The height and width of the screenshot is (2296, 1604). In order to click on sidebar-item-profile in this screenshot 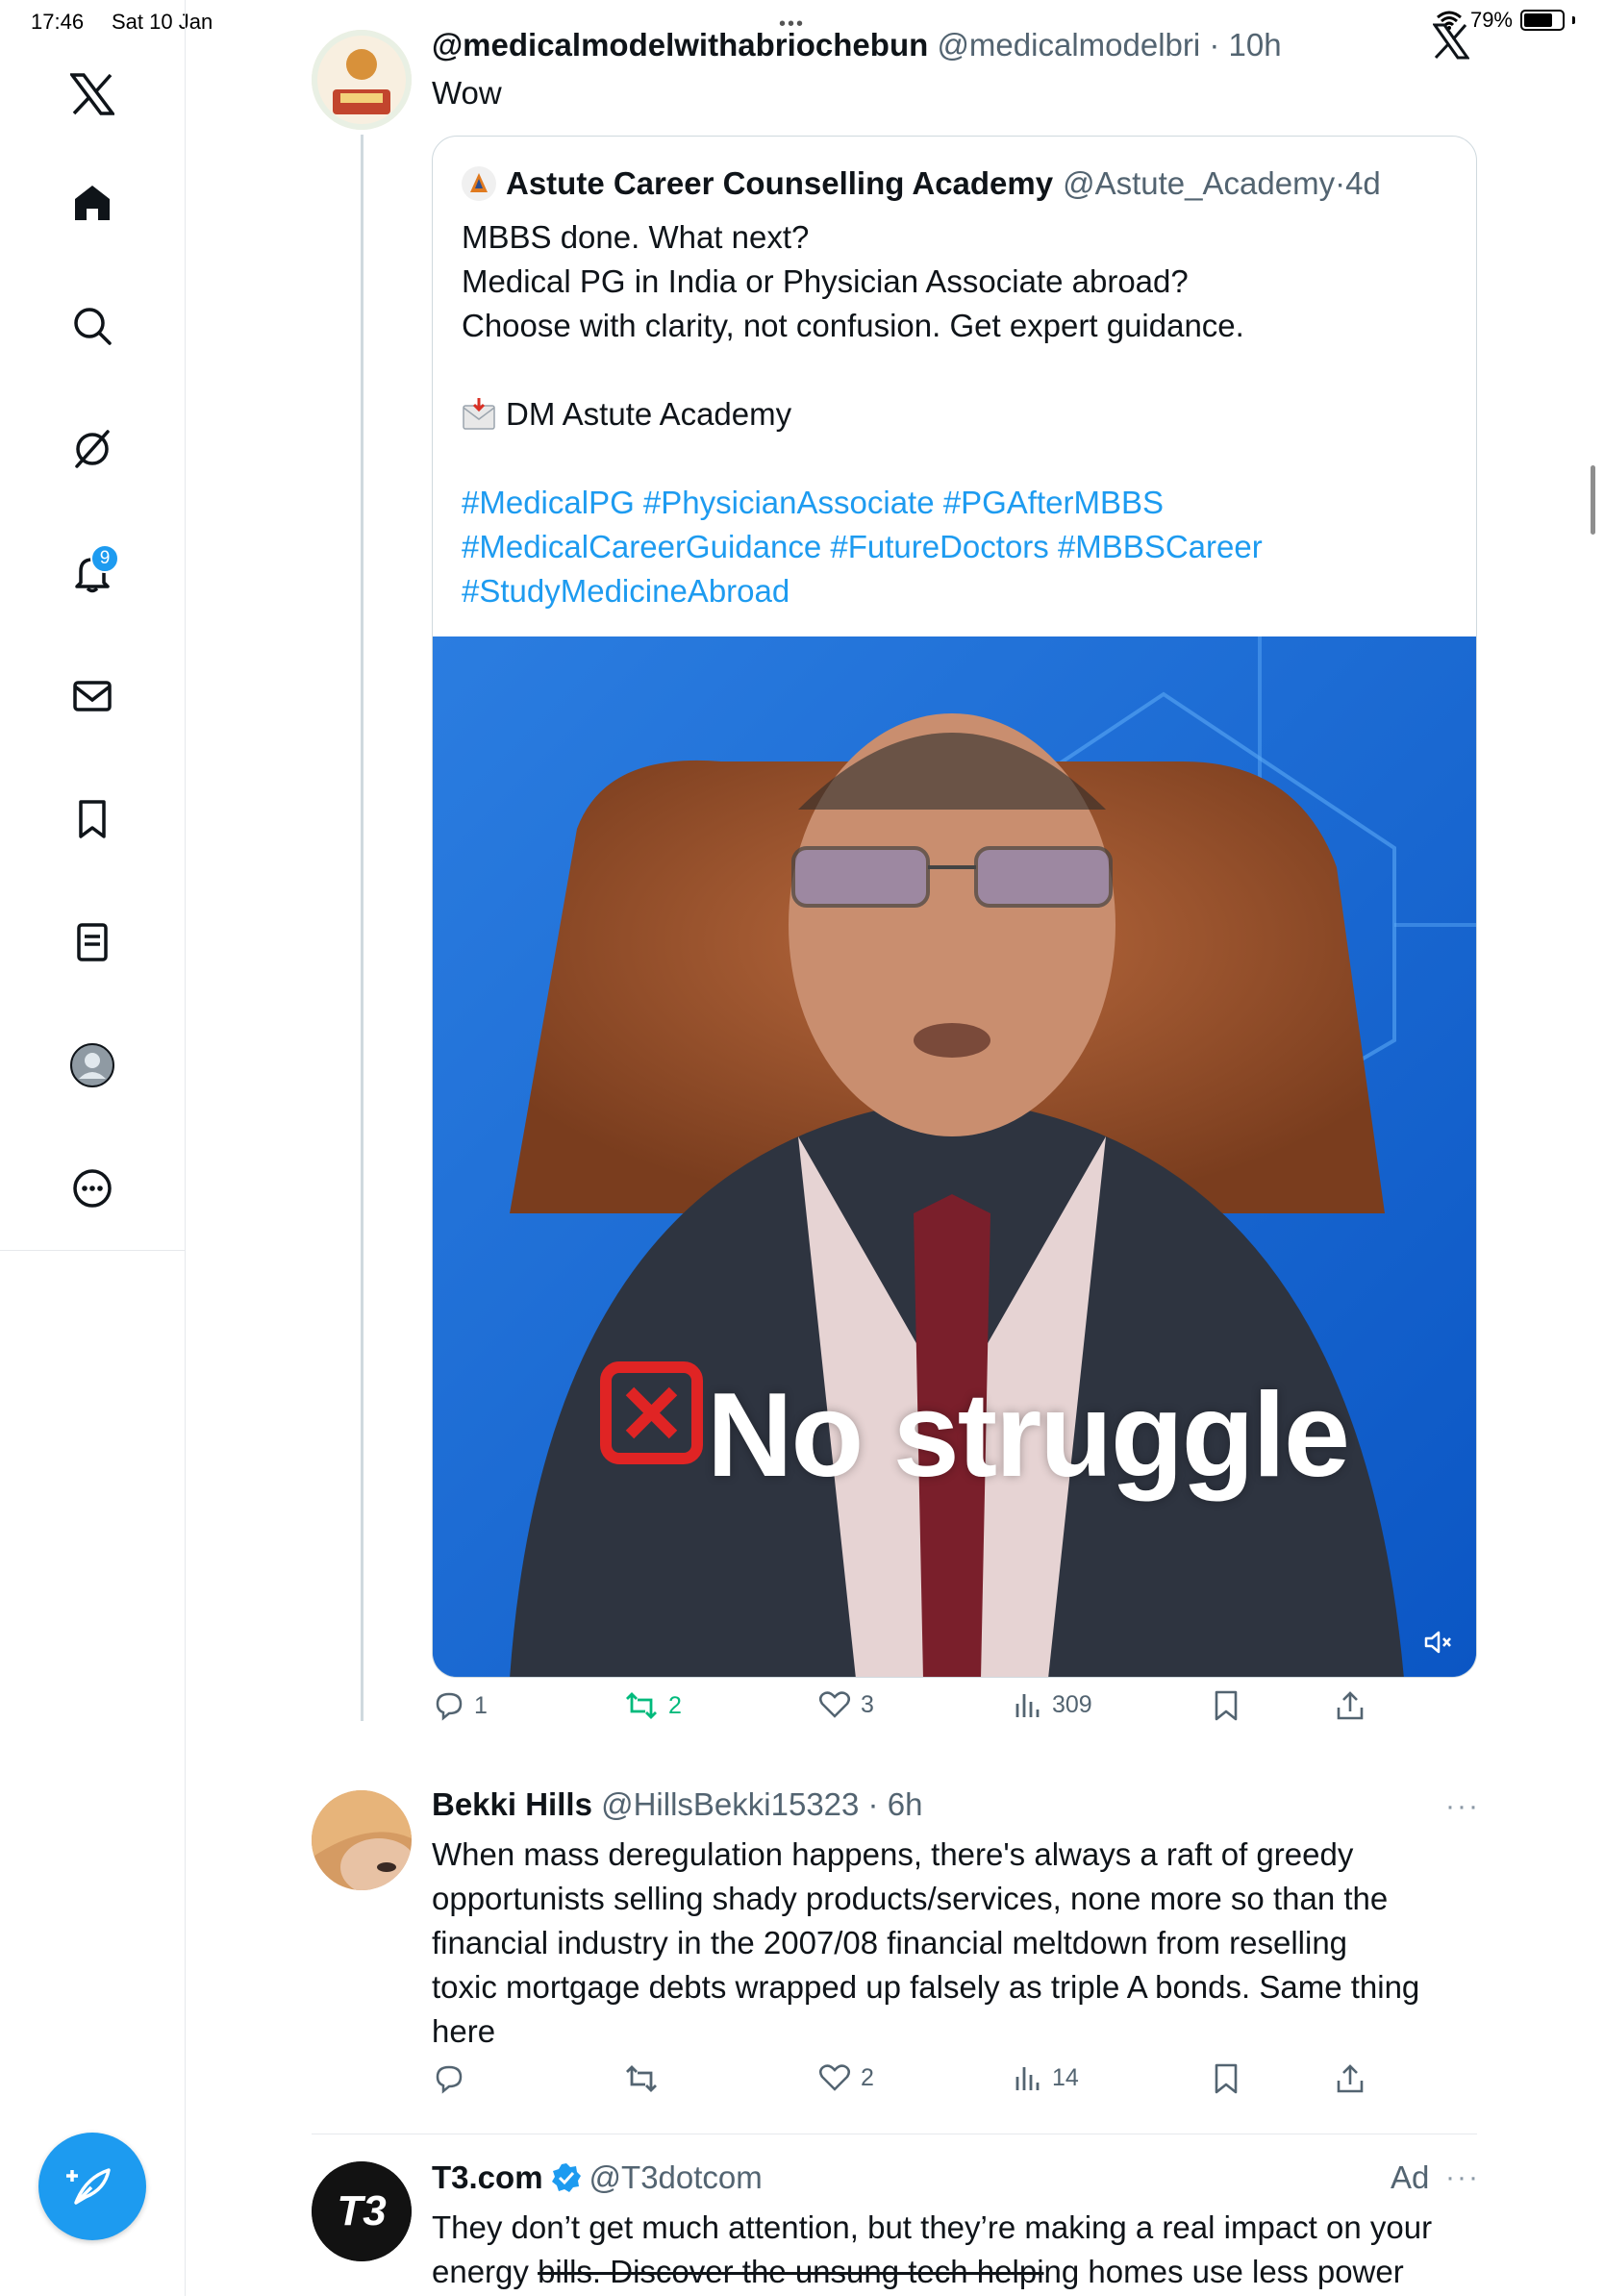, I will do `click(92, 1065)`.